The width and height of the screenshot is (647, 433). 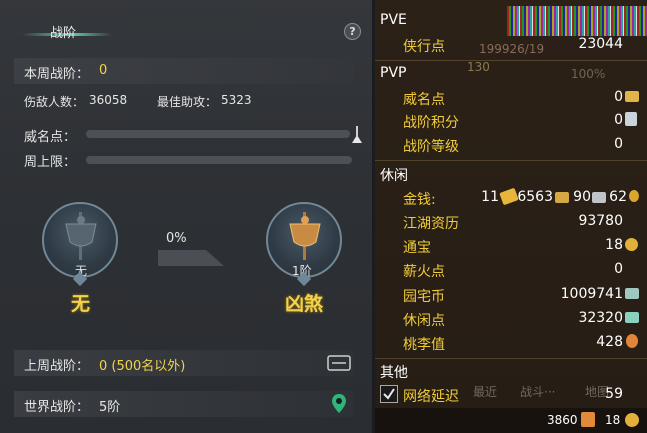 What do you see at coordinates (424, 321) in the screenshot?
I see `xiuxian-label: 休闲点` at bounding box center [424, 321].